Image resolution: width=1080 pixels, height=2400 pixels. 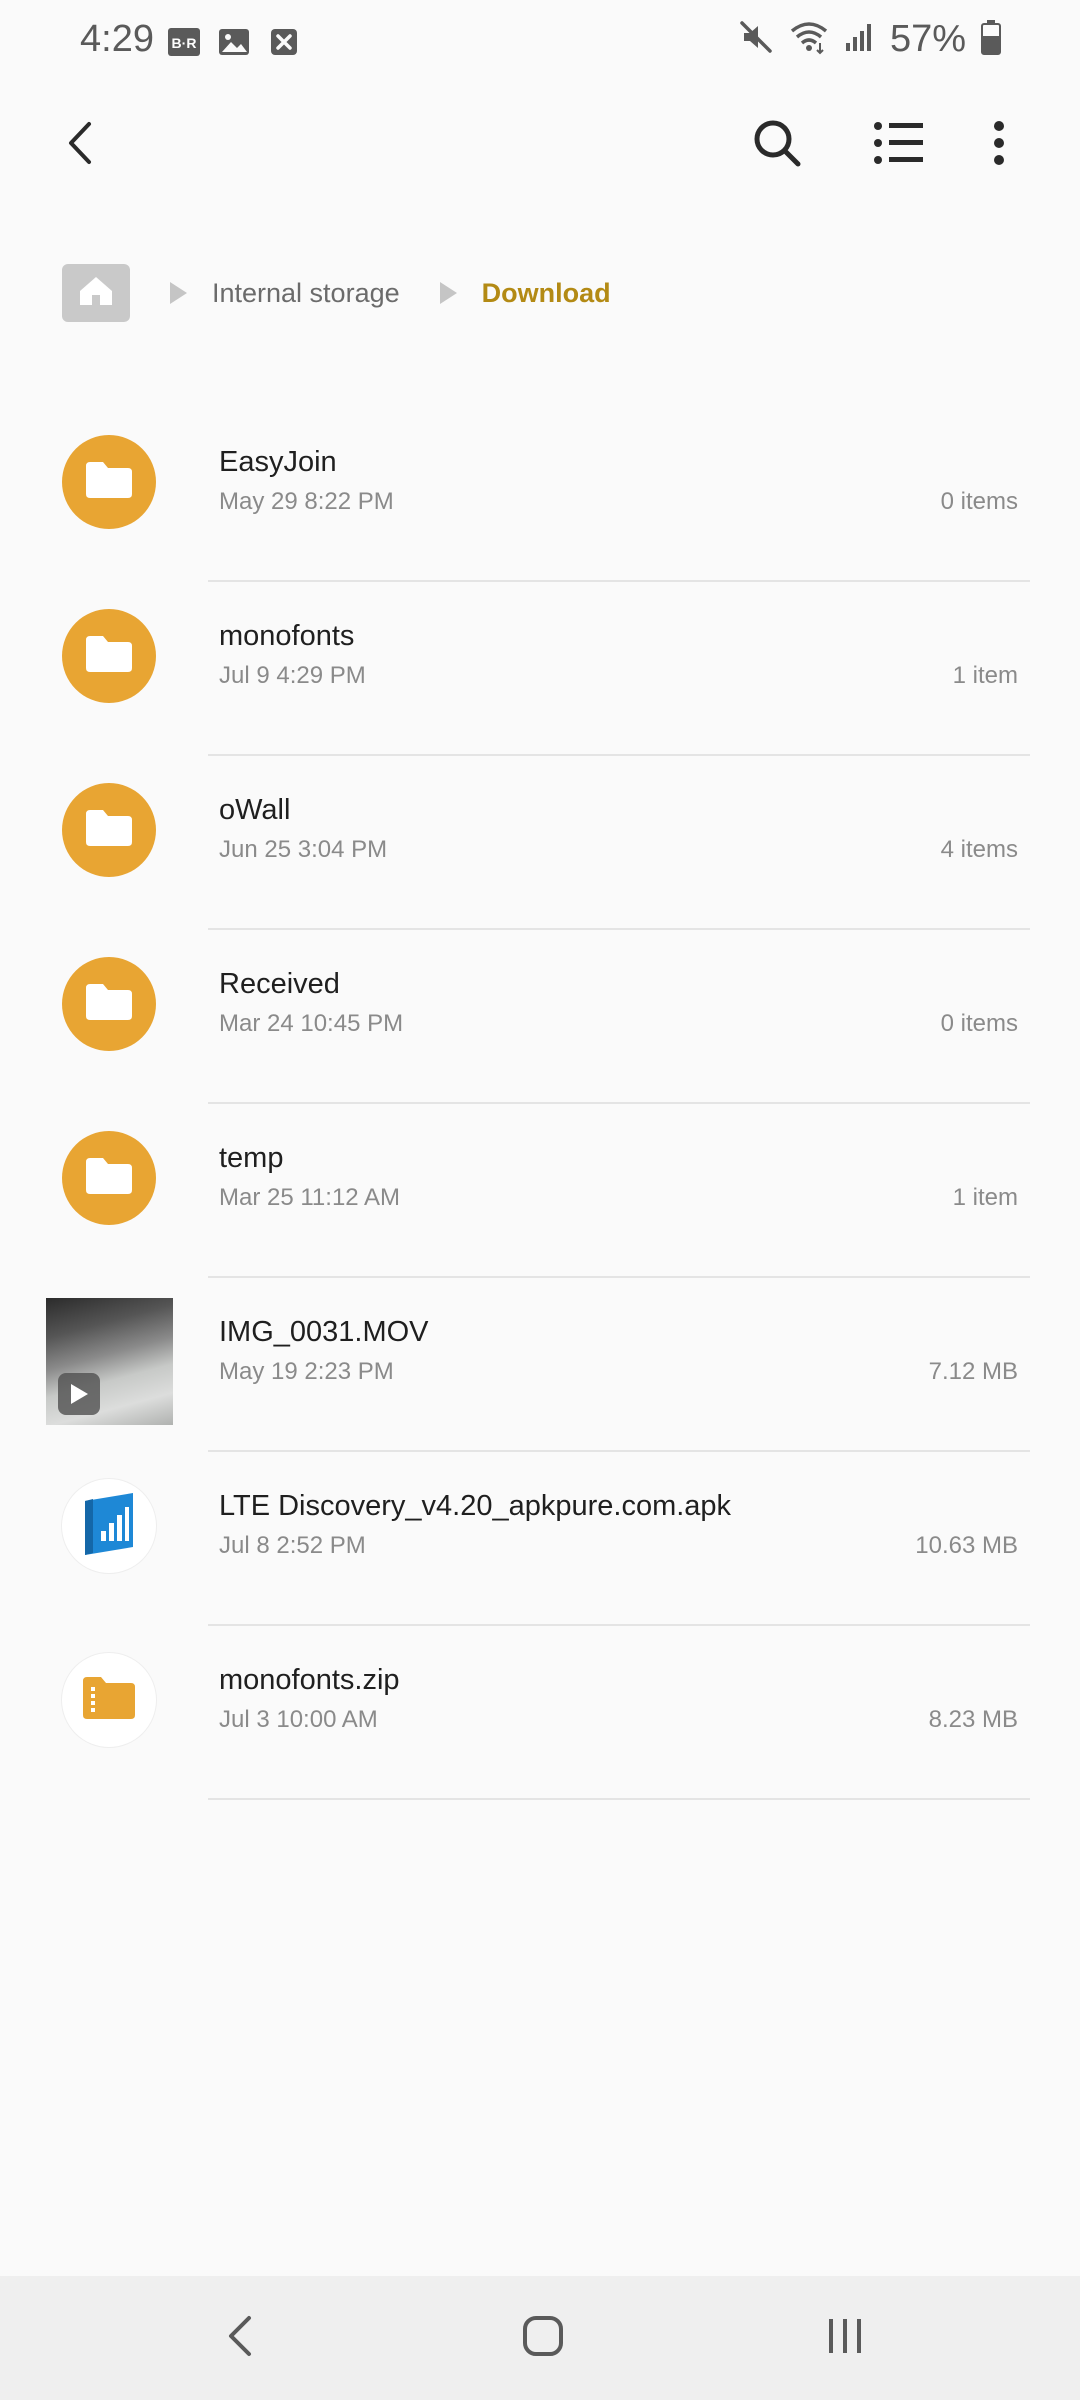 I want to click on file-name: monofonts, so click(x=287, y=636).